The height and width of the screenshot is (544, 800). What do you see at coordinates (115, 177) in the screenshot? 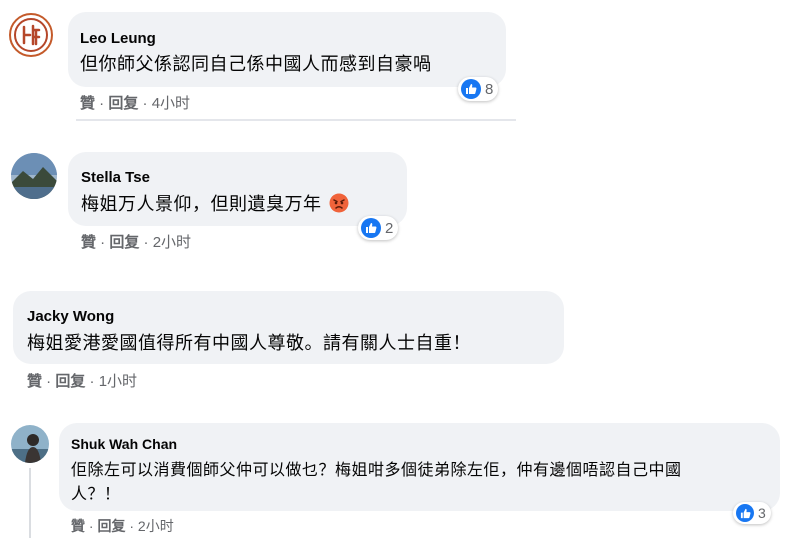
I see `comment-author: Stella Tse` at bounding box center [115, 177].